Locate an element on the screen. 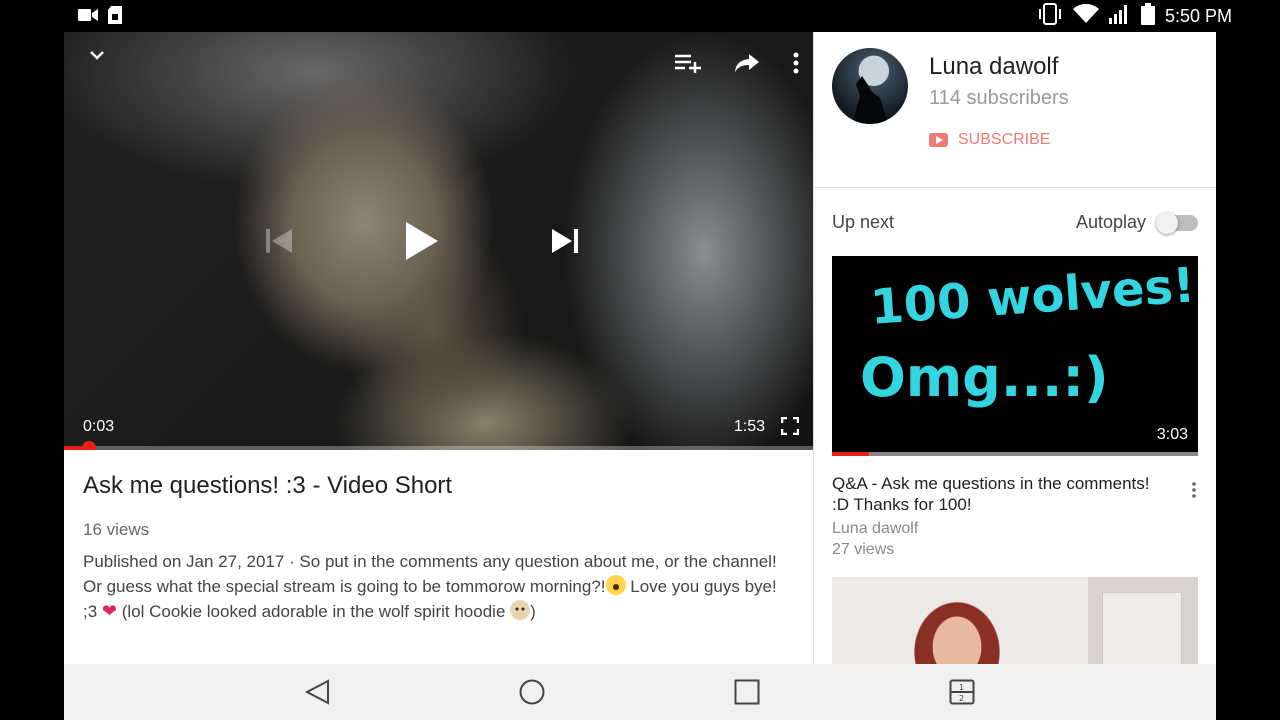 Image resolution: width=1280 pixels, height=720 pixels. youtube-play-icon is located at coordinates (938, 140).